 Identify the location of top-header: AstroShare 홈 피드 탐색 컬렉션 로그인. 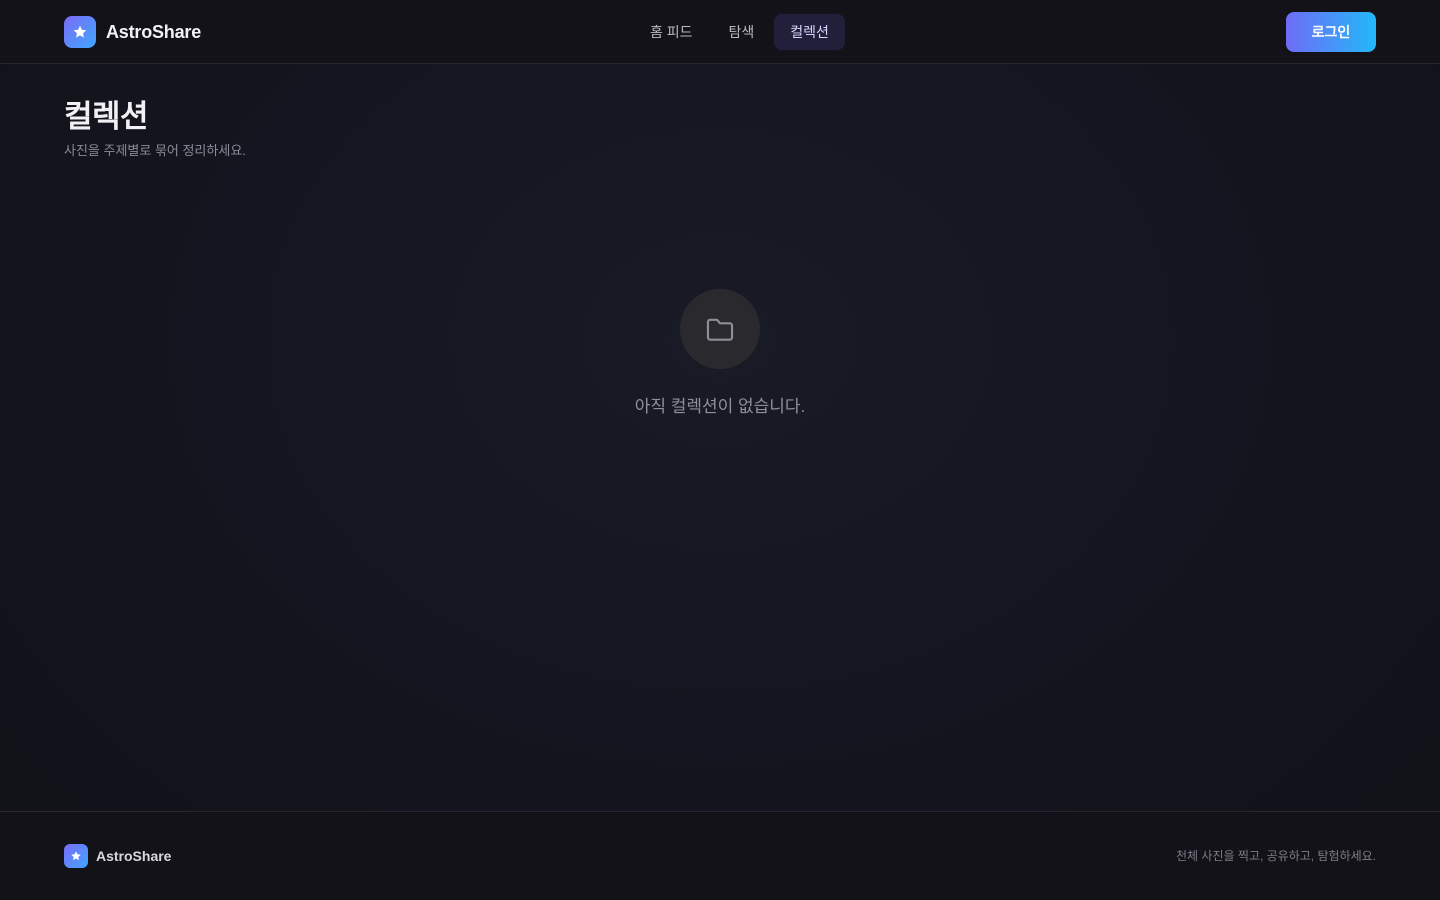
(720, 32).